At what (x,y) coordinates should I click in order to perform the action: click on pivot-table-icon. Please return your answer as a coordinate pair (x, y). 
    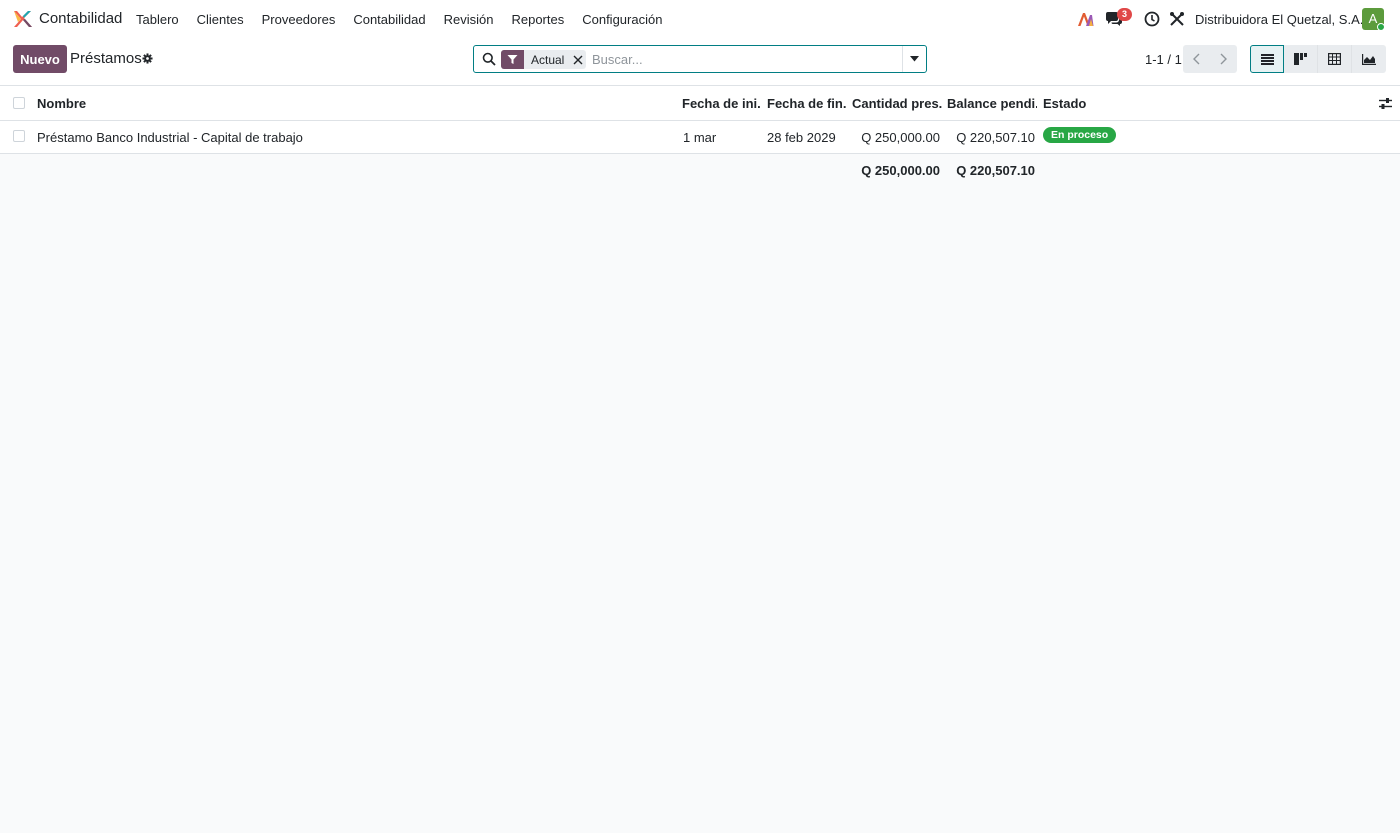
    Looking at the image, I should click on (1334, 59).